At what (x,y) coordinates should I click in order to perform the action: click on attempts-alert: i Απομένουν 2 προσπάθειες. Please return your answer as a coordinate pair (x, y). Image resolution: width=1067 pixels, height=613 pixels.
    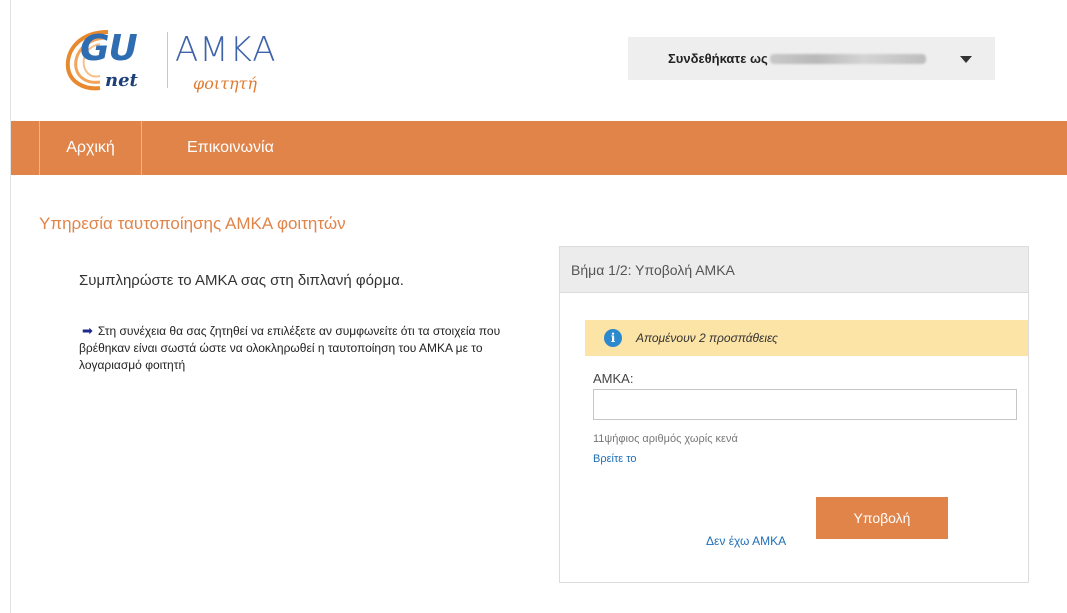
    Looking at the image, I should click on (806, 338).